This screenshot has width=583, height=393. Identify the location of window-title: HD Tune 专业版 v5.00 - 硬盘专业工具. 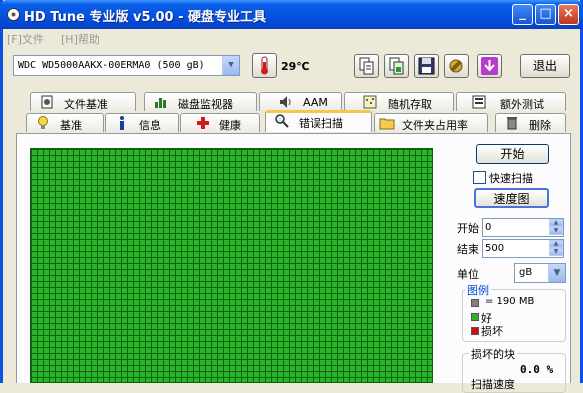
(145, 17).